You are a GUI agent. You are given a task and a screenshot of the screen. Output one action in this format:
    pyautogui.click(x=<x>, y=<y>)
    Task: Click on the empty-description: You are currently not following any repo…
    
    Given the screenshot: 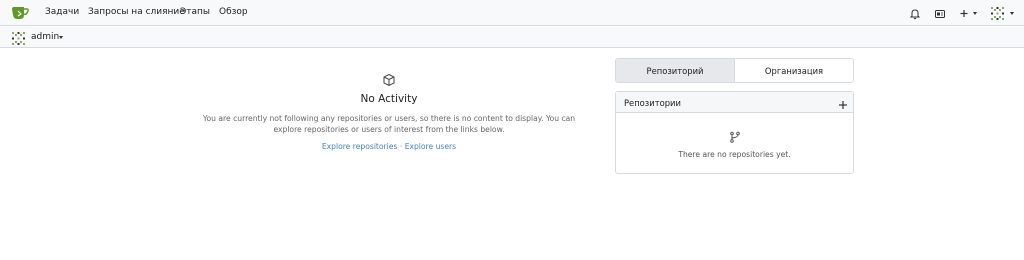 What is the action you would take?
    pyautogui.click(x=389, y=124)
    